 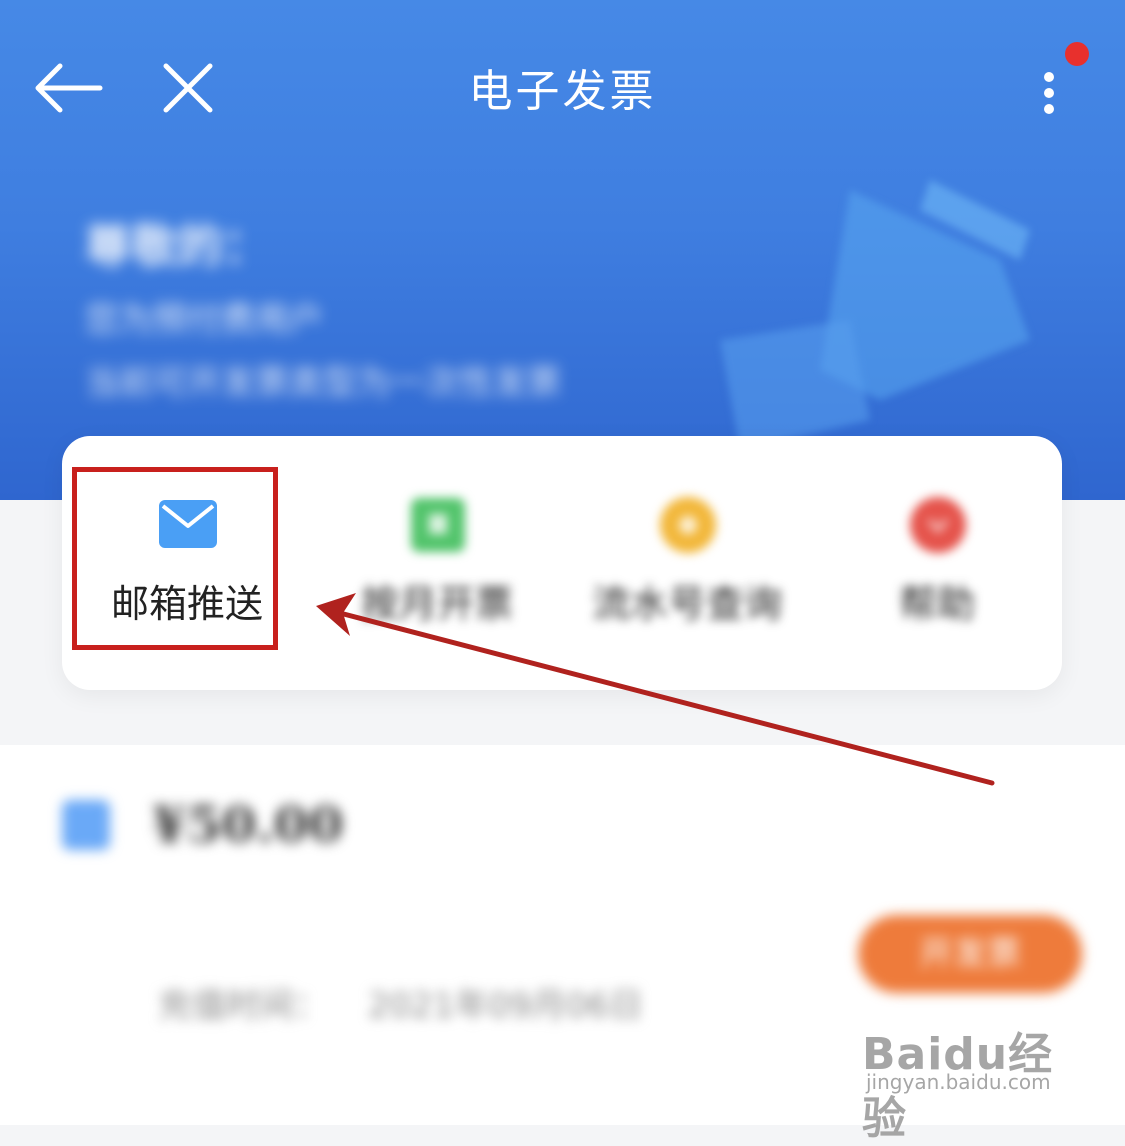 I want to click on account-invoice-type: 当前可开发票类型为一次性发票, so click(x=323, y=383).